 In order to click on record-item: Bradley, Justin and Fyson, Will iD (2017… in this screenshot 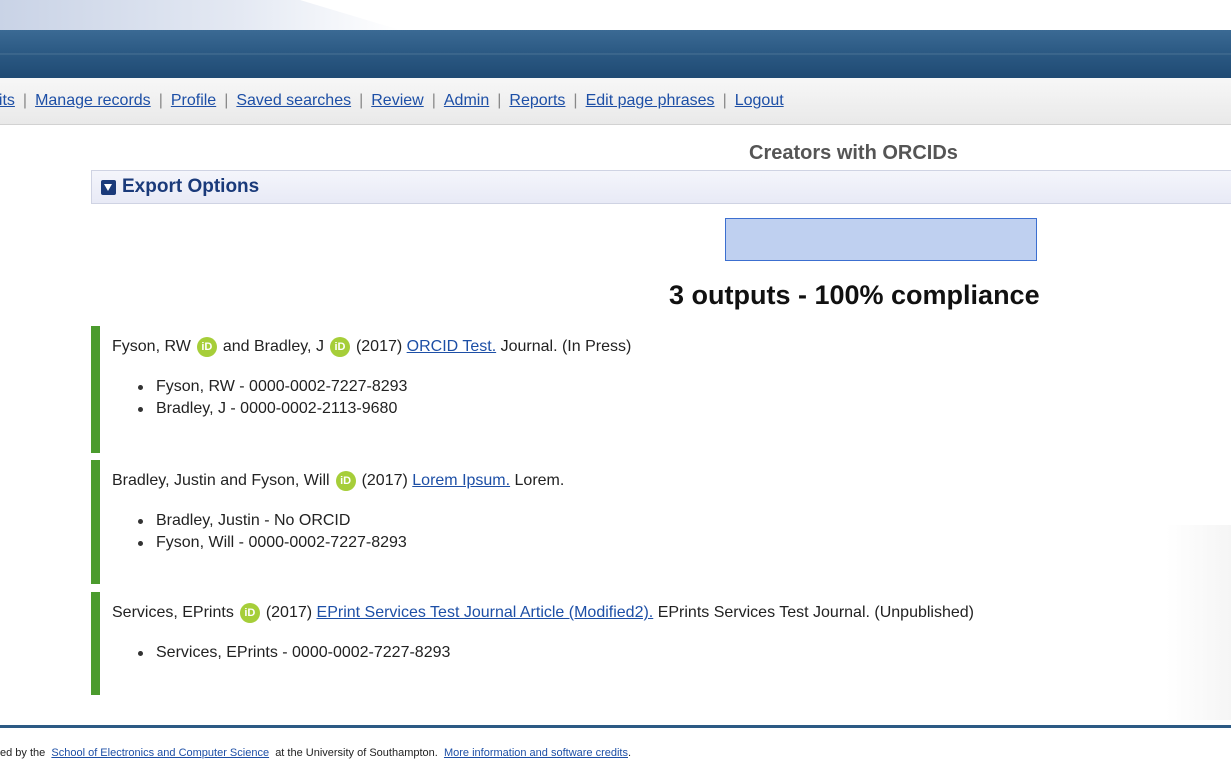, I will do `click(661, 522)`.